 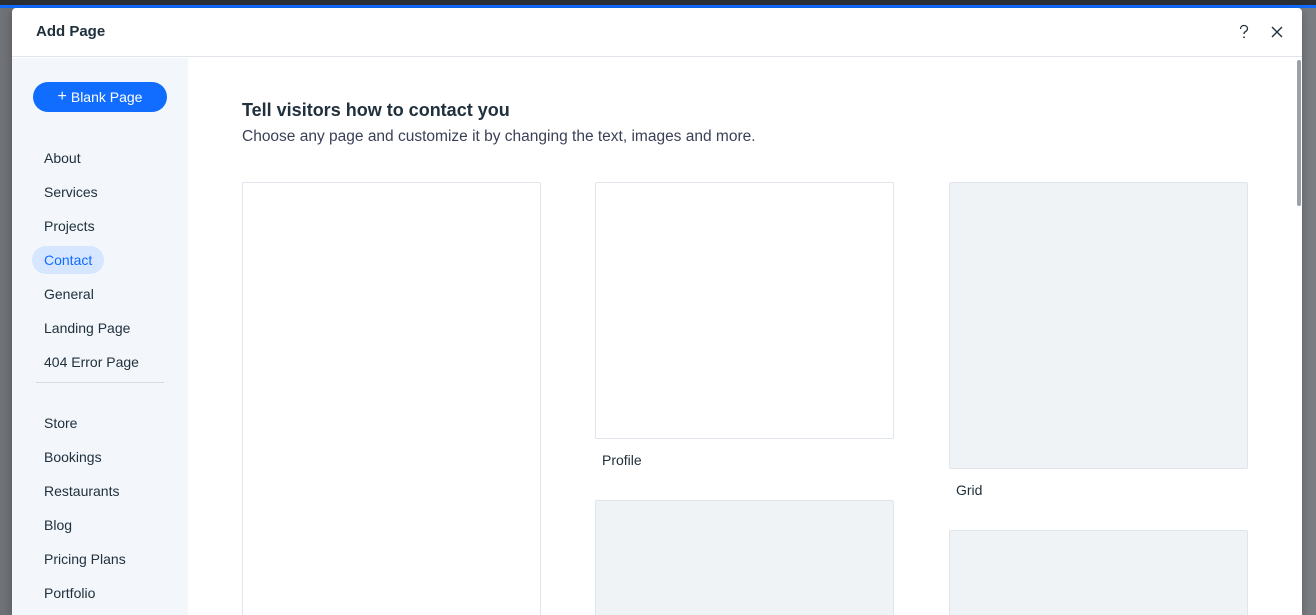 What do you see at coordinates (1098, 325) in the screenshot?
I see `template-card-grid` at bounding box center [1098, 325].